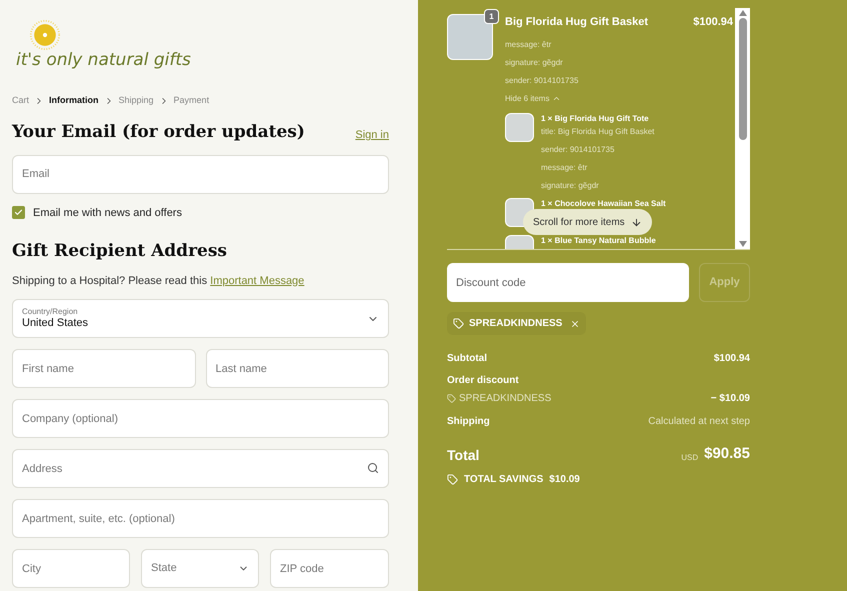 This screenshot has width=847, height=591. Describe the element at coordinates (595, 118) in the screenshot. I see `bundle-item-name: 1 × Big Florida Hug Gift Tote` at that location.